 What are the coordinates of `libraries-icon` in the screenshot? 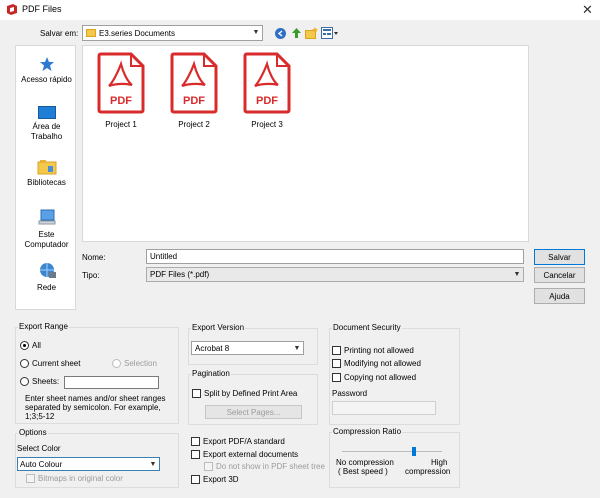 It's located at (46, 167).